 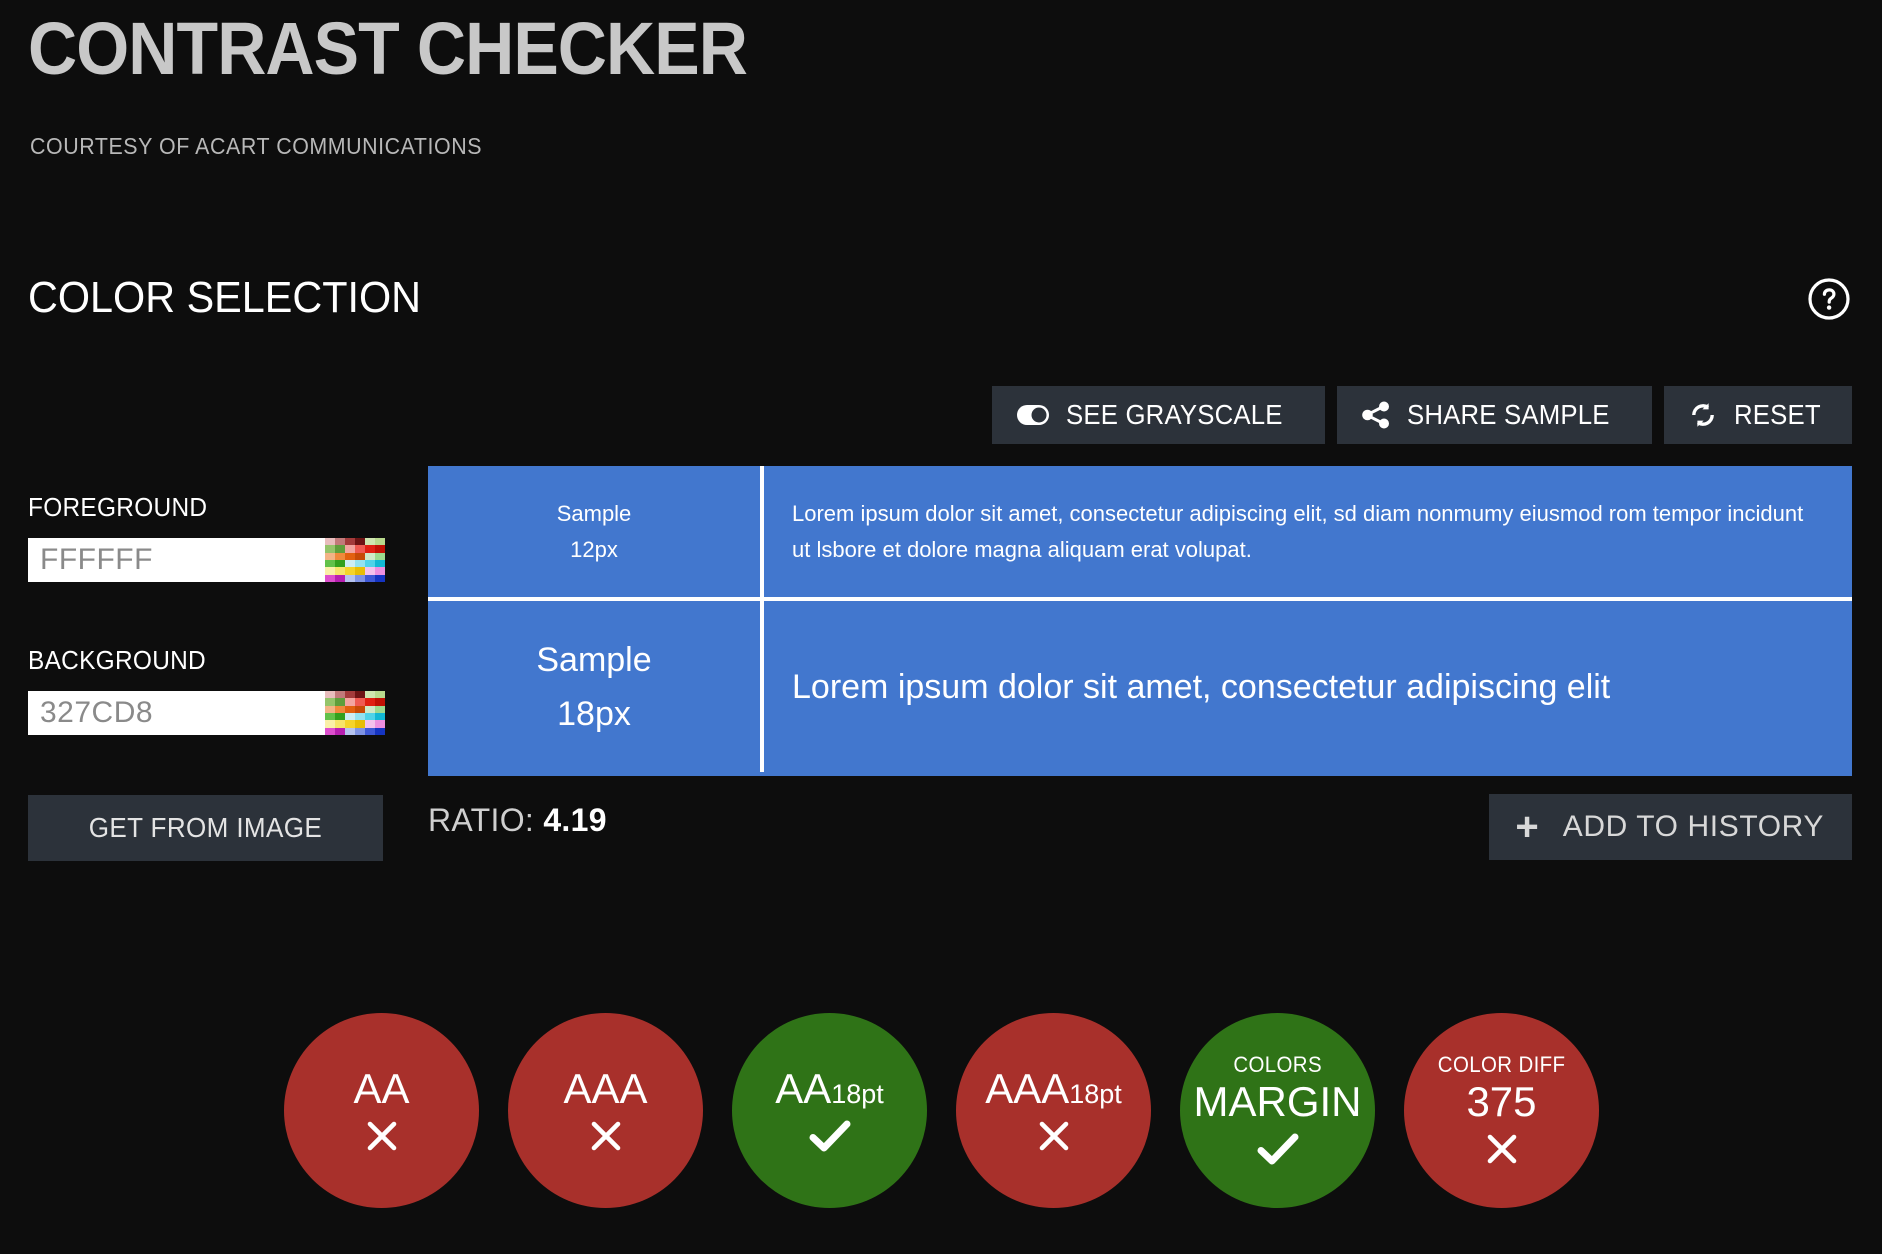 I want to click on foreground-color-row, so click(x=206, y=560).